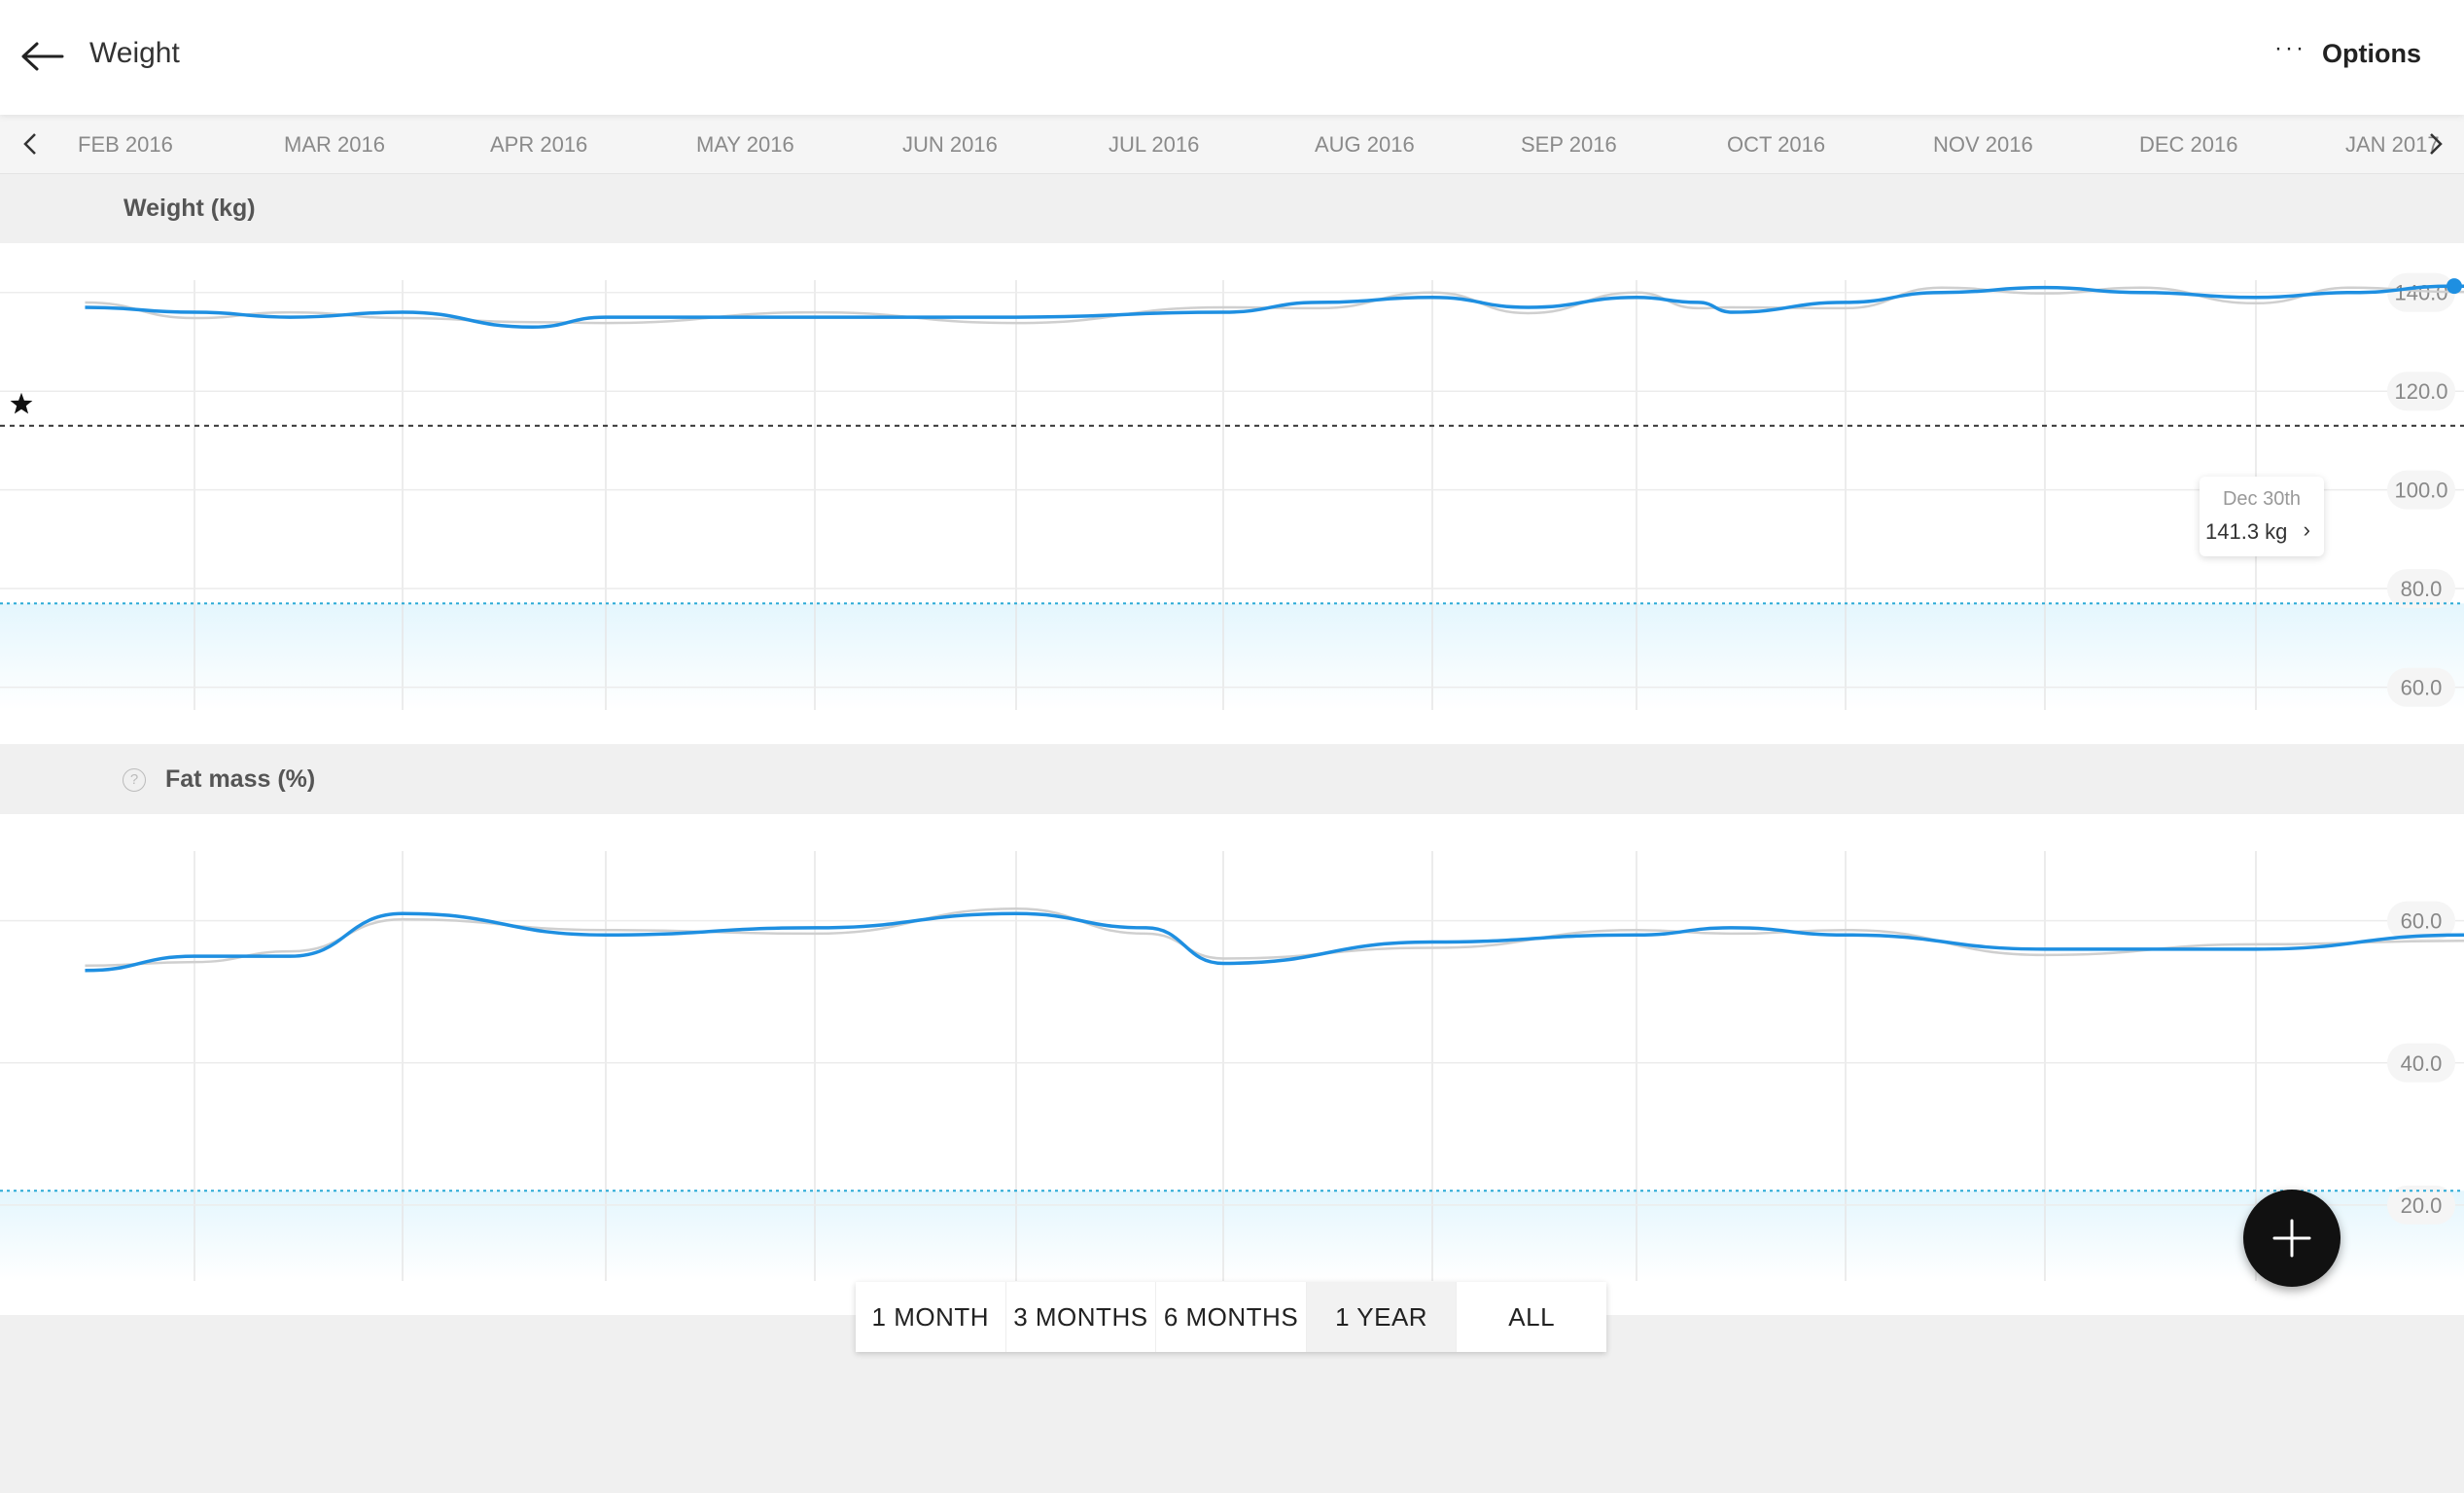  Describe the element at coordinates (2262, 499) in the screenshot. I see `tooltip-date: Dec 30th` at that location.